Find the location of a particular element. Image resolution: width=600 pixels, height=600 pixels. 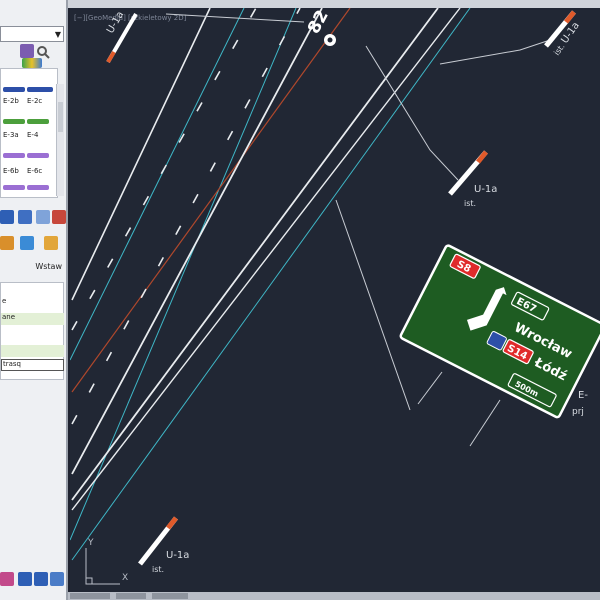

sign-gallery: E-2b E-2c E-3a E-4 E-6b E-6c is located at coordinates (29, 133).